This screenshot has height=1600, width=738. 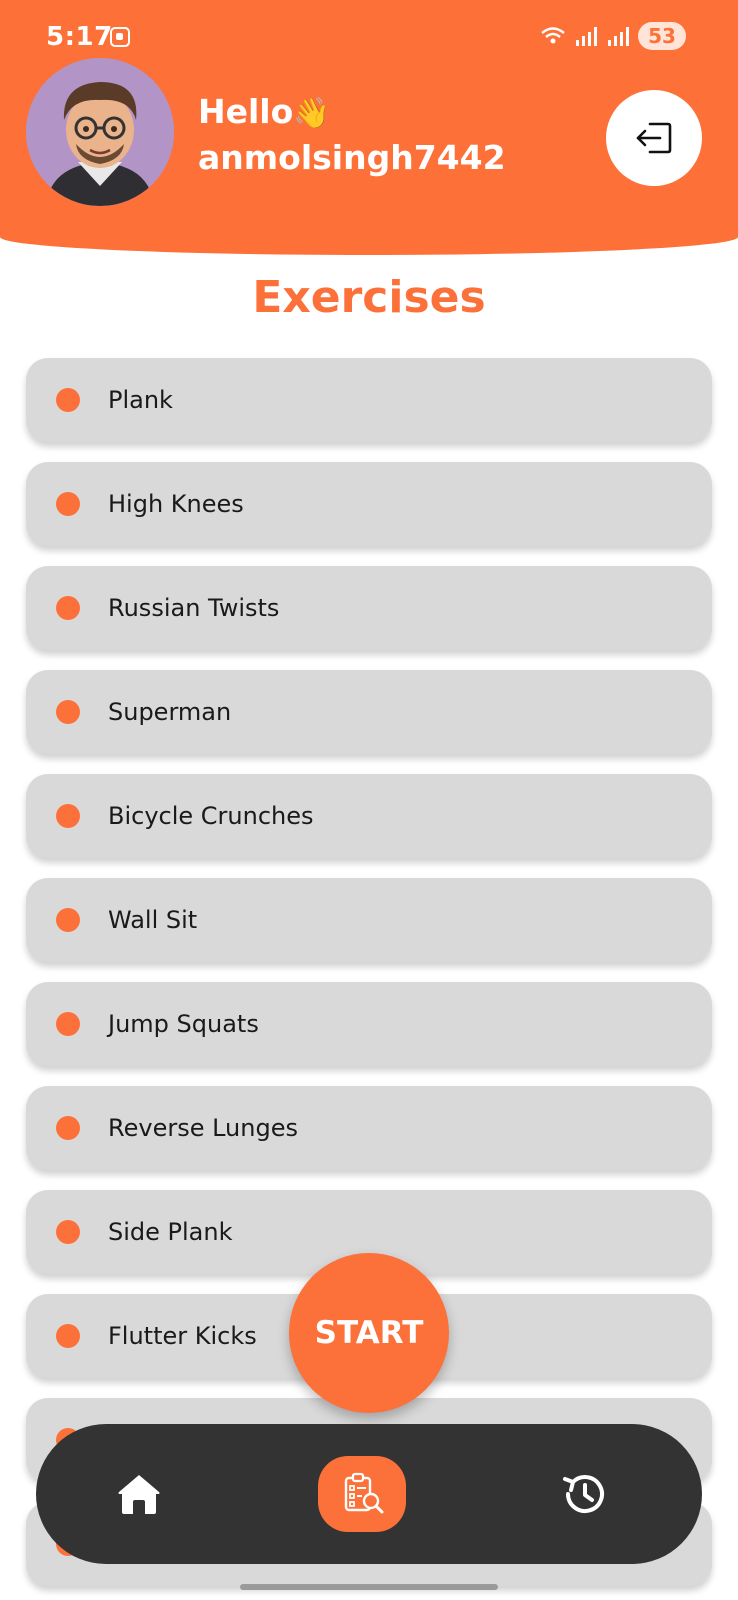 I want to click on status-indicators: 53, so click(x=613, y=36).